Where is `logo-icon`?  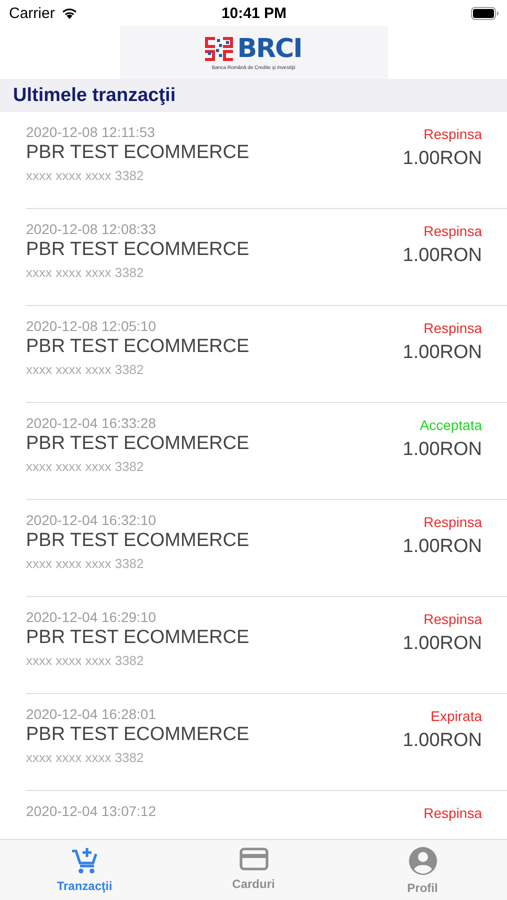
logo-icon is located at coordinates (219, 48).